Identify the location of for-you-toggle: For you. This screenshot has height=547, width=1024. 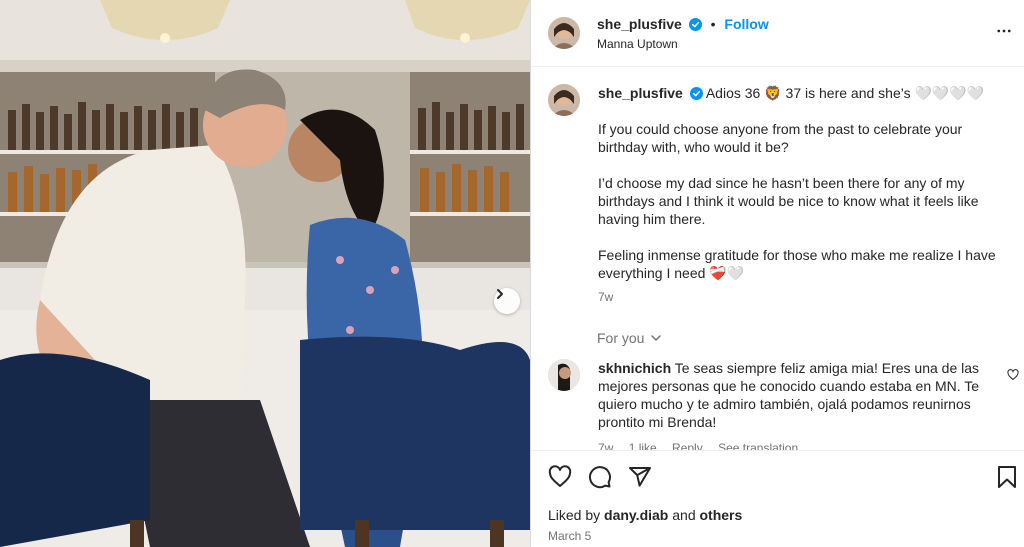
(629, 338).